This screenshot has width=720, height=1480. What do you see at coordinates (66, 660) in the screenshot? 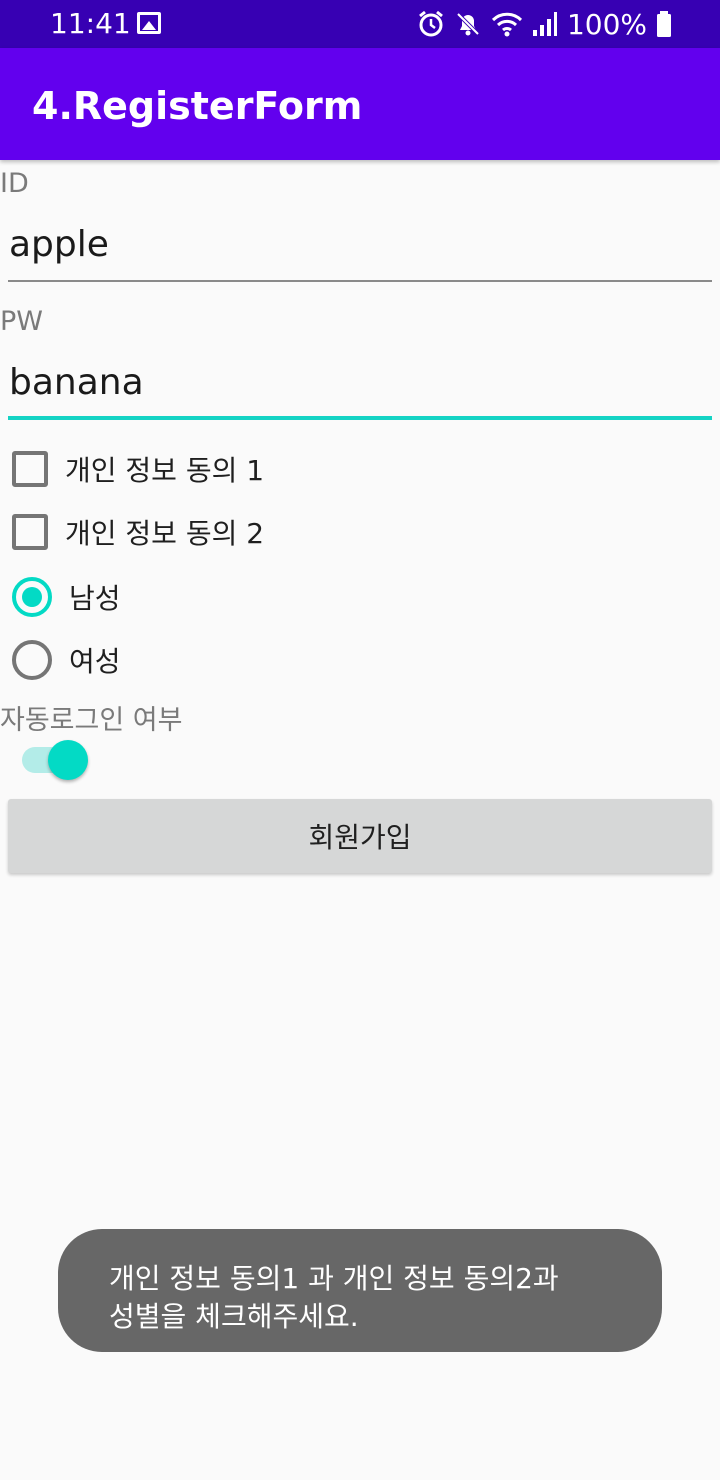
I see `gender-radio-female: 여성` at bounding box center [66, 660].